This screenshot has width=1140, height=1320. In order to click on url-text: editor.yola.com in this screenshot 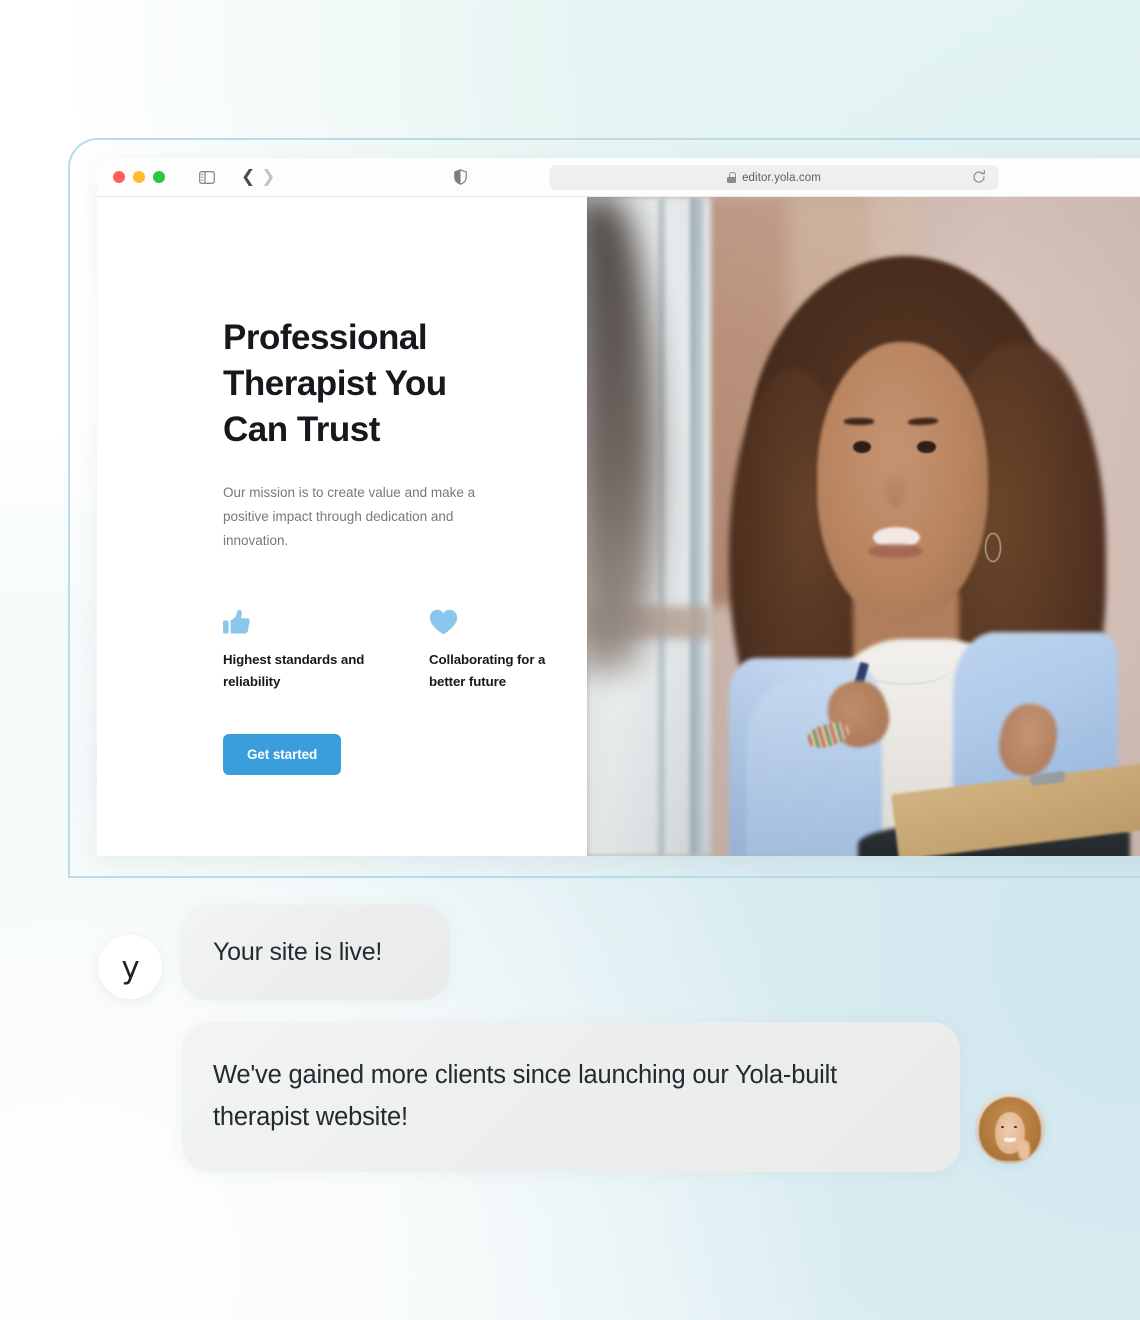, I will do `click(781, 177)`.